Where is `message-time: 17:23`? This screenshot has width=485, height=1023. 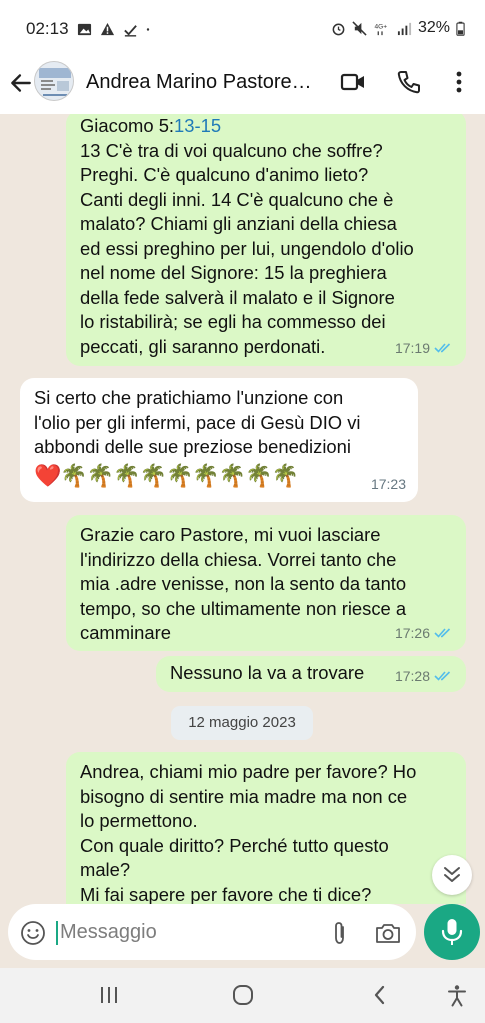
message-time: 17:23 is located at coordinates (388, 483).